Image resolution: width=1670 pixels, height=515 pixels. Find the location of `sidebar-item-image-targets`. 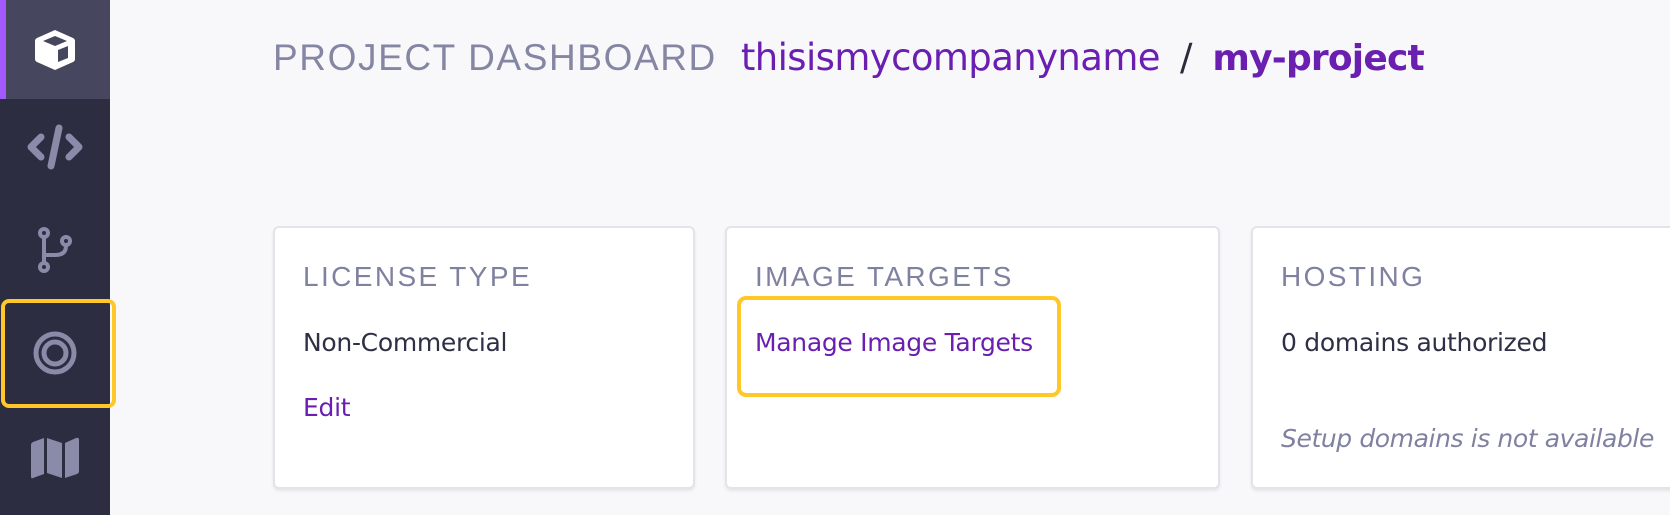

sidebar-item-image-targets is located at coordinates (55, 353).